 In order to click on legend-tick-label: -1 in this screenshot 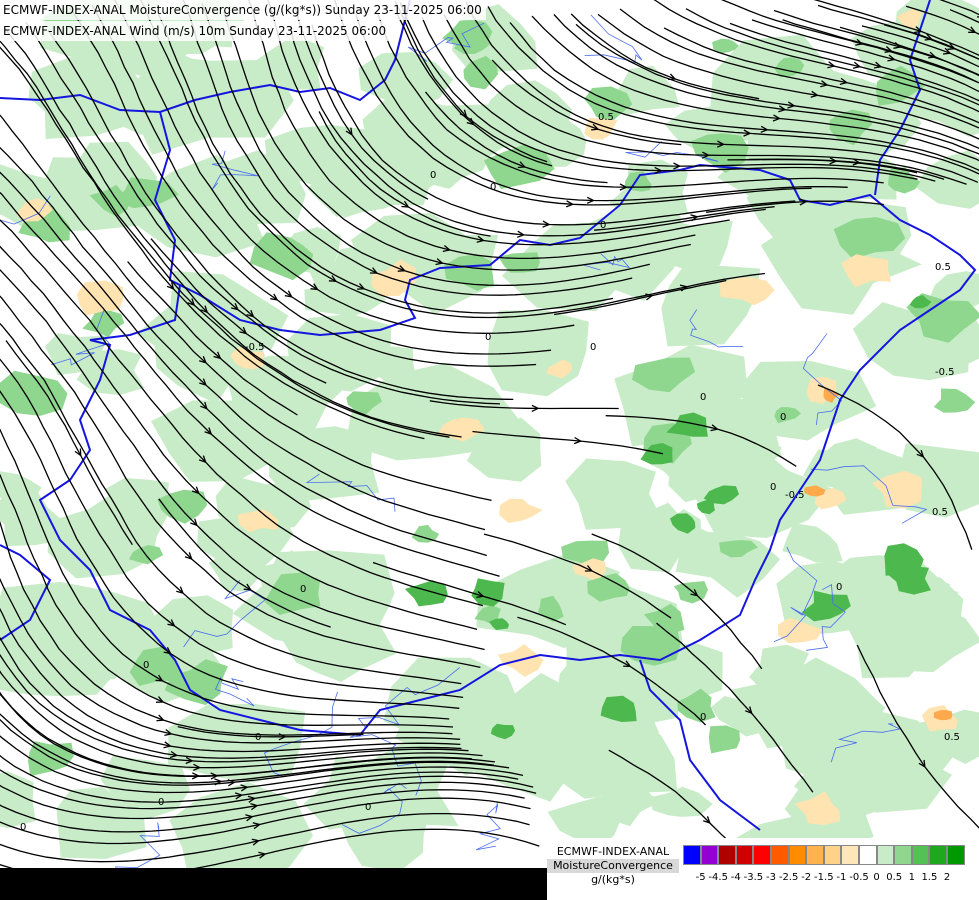, I will do `click(841, 877)`.